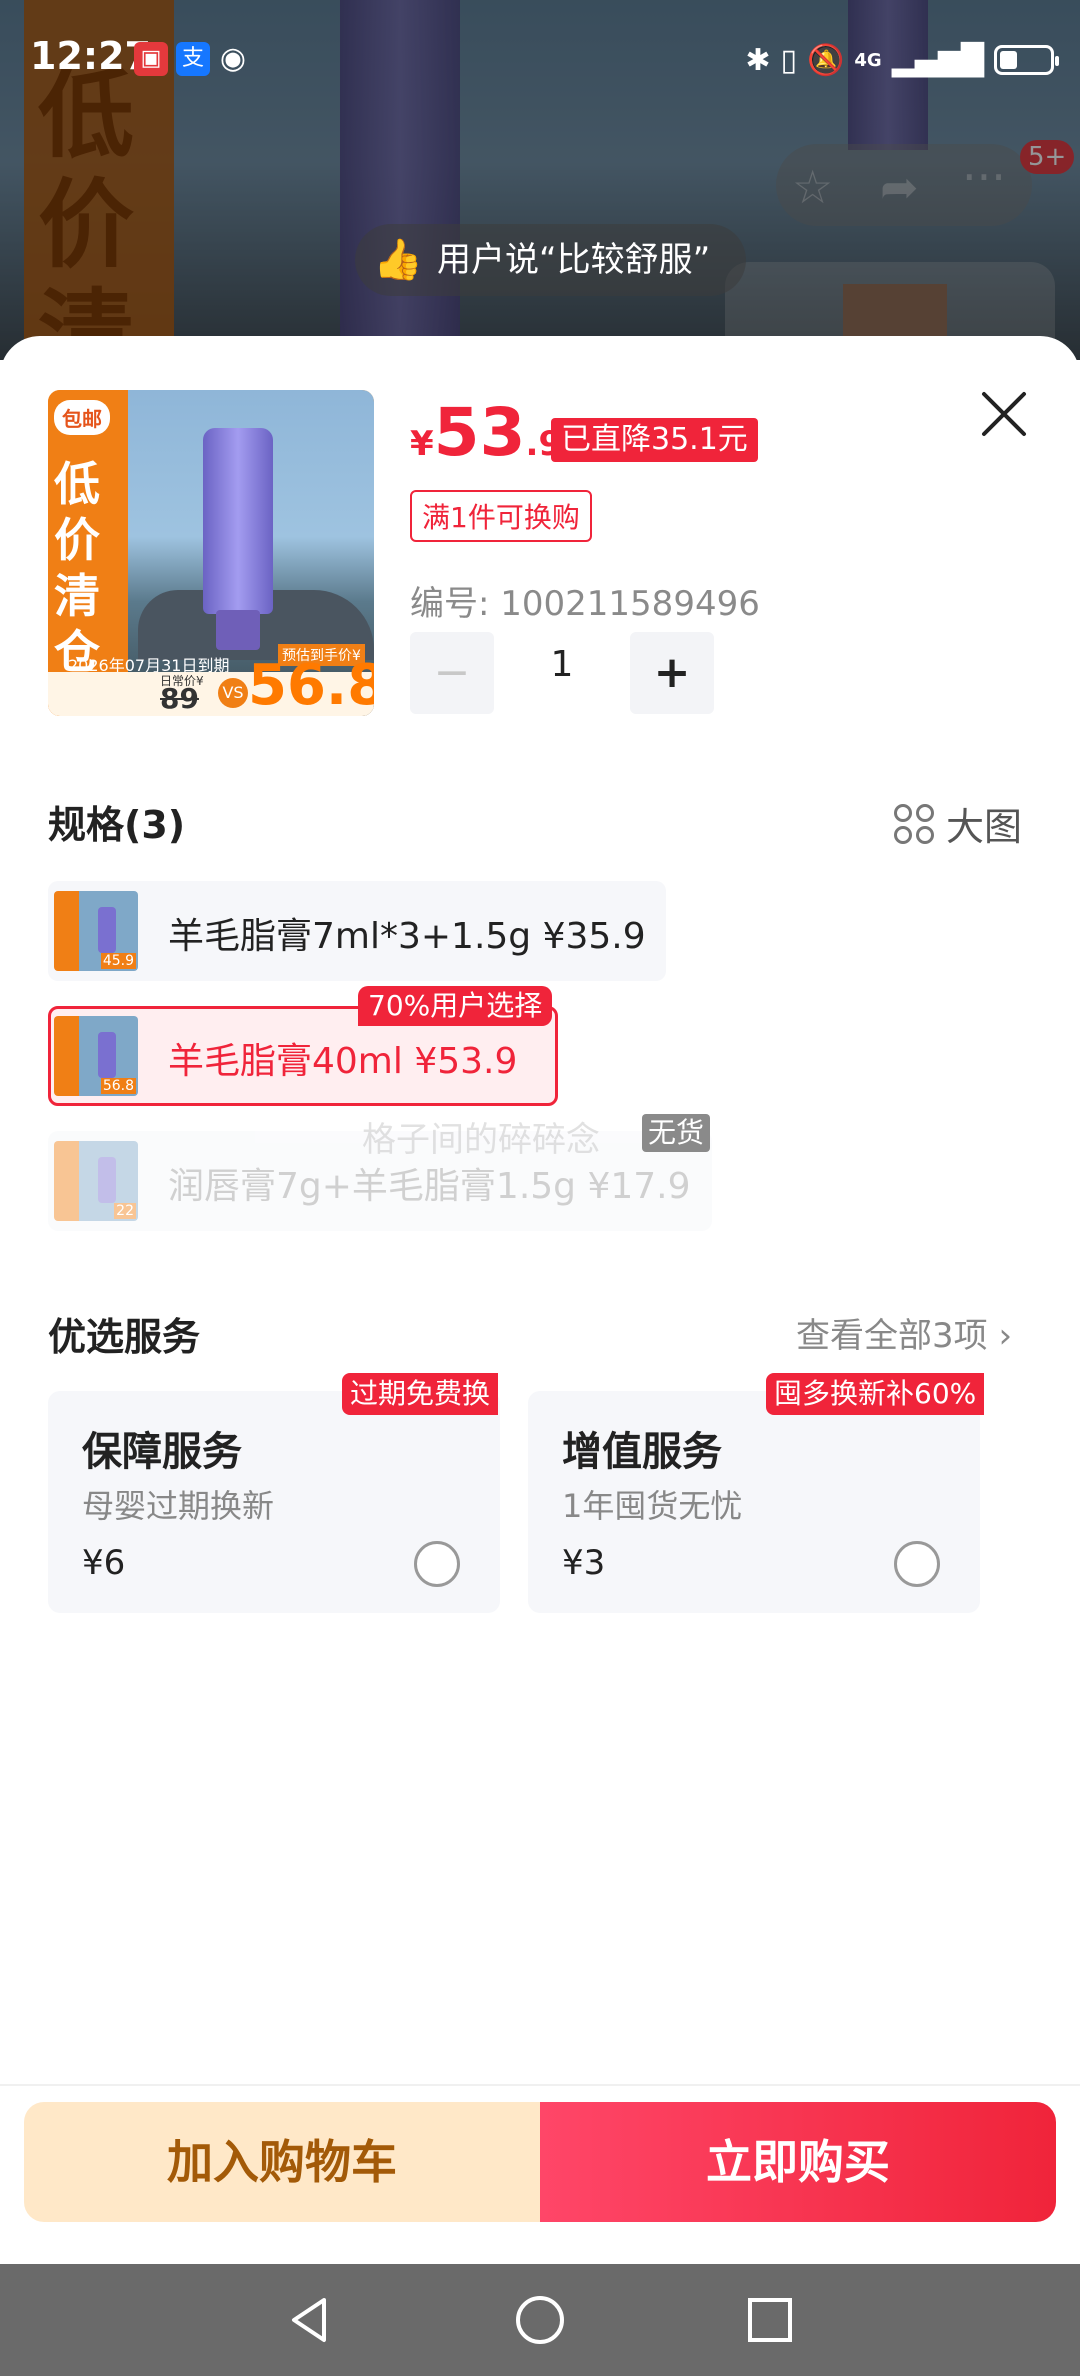  I want to click on recents-icon, so click(770, 2320).